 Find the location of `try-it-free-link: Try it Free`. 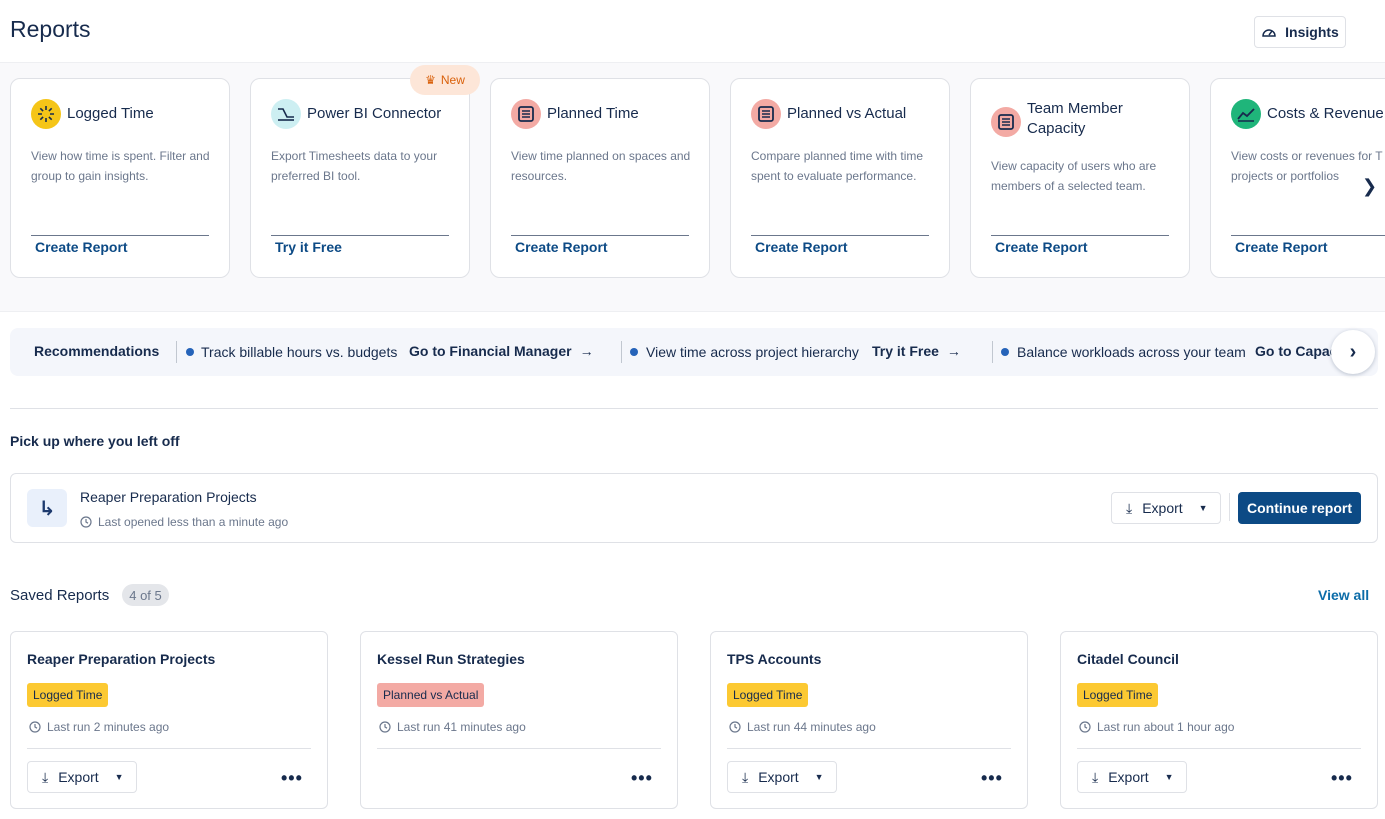

try-it-free-link: Try it Free is located at coordinates (308, 247).